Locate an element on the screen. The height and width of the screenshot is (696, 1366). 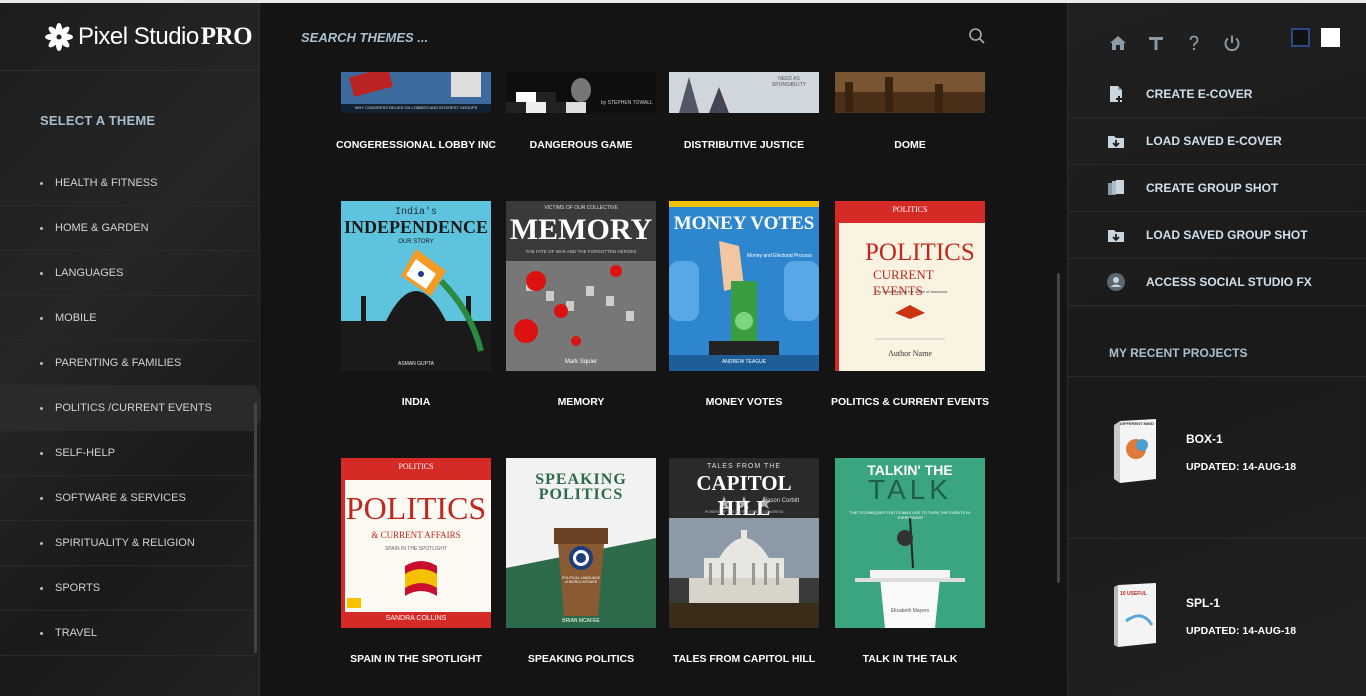
search-input is located at coordinates (621, 37).